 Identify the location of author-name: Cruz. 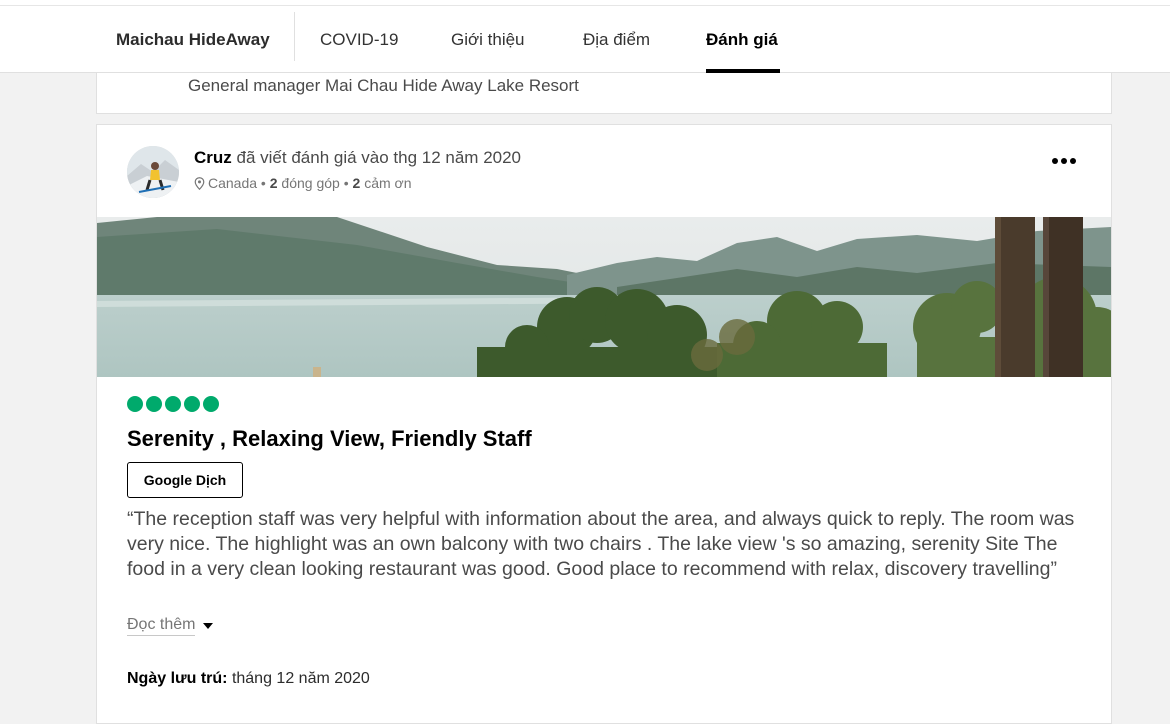
(213, 157).